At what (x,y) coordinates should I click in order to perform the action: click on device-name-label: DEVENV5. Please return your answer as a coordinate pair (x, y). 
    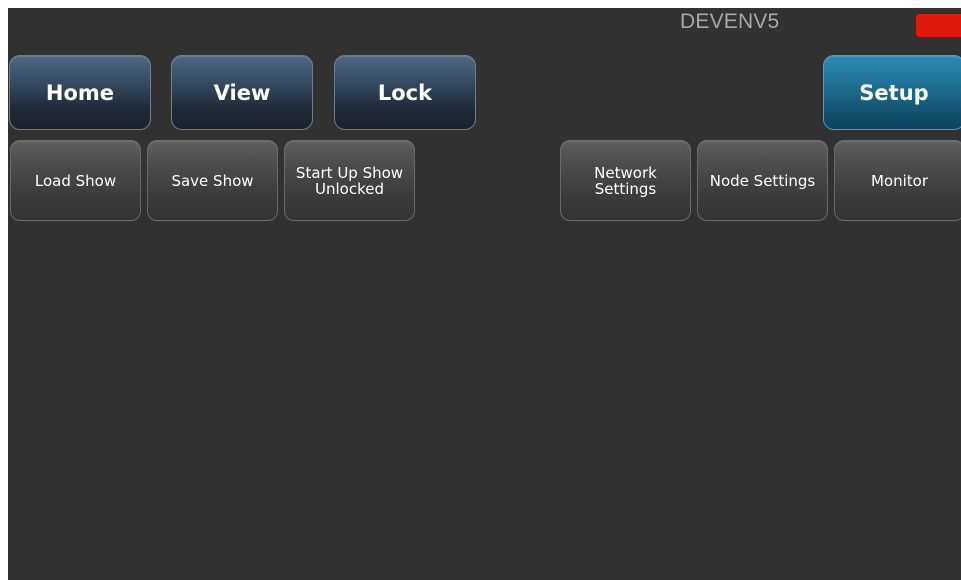
    Looking at the image, I should click on (730, 21).